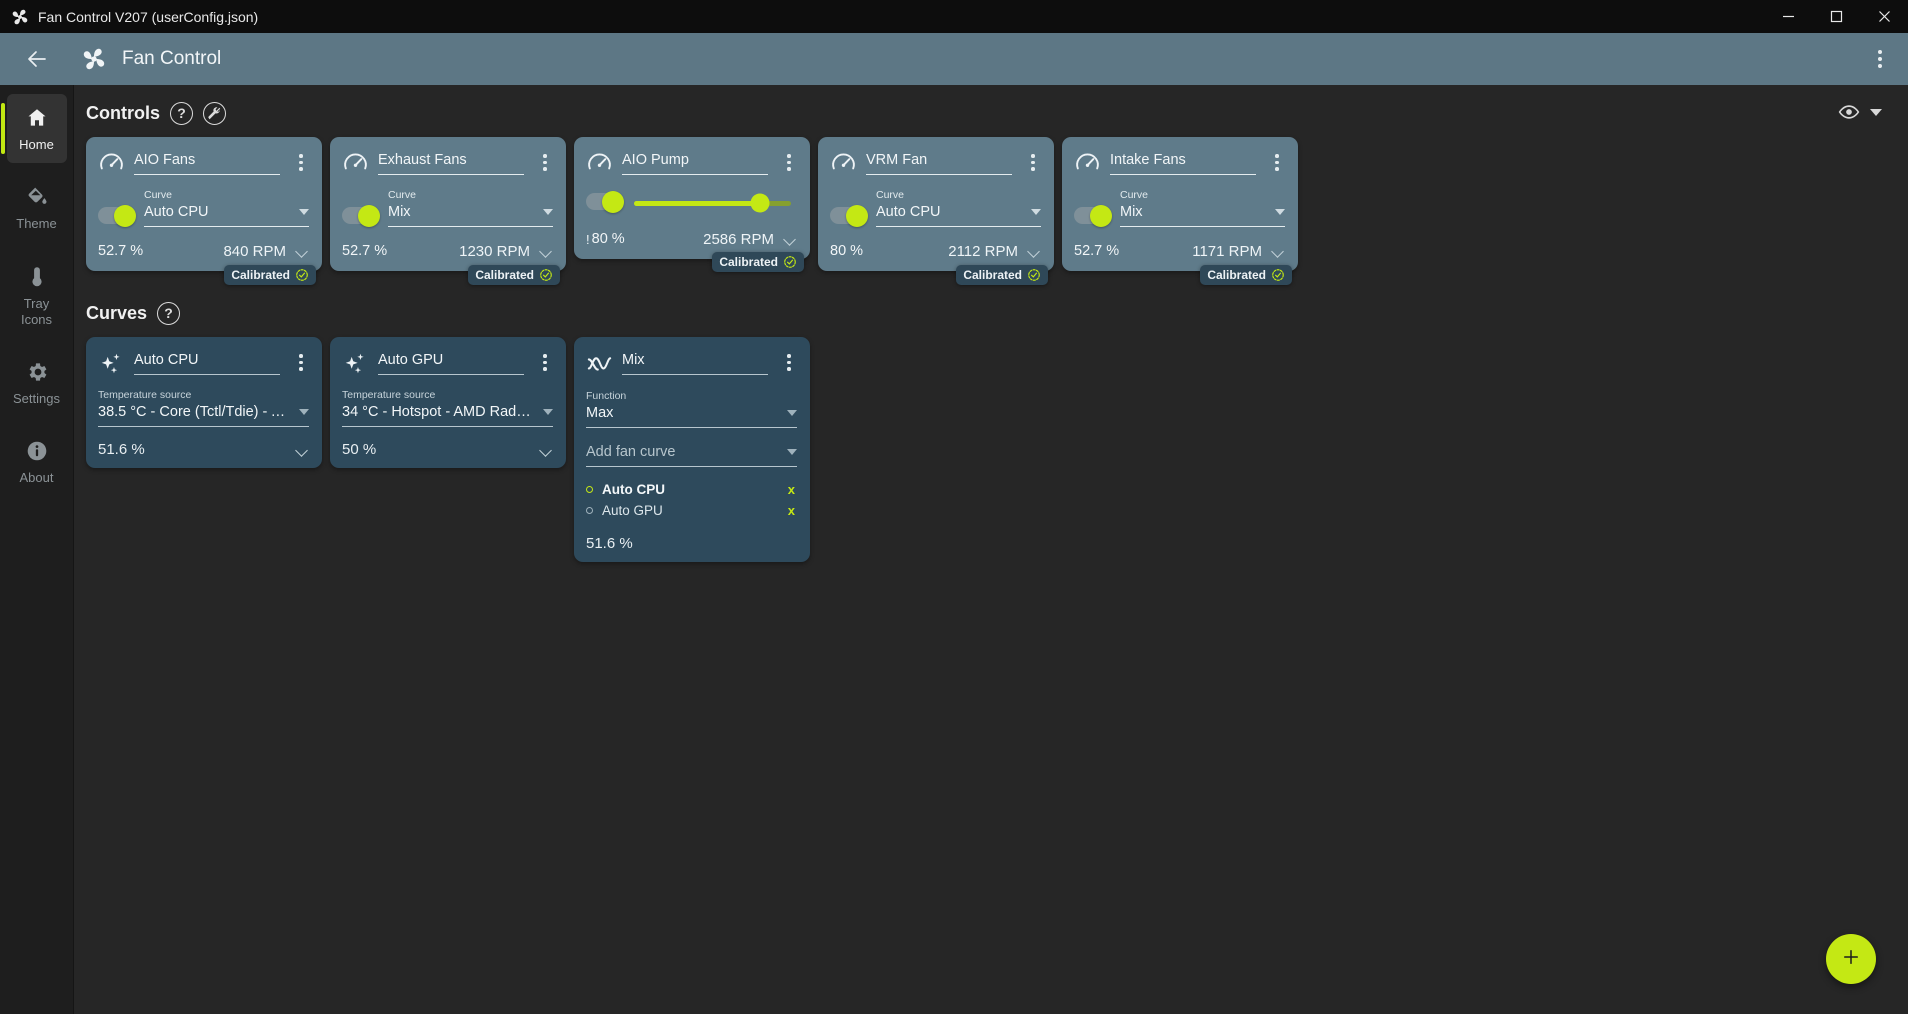 This screenshot has width=1908, height=1014. I want to click on sidebar-item-tray-icons: Tray Icons, so click(37, 296).